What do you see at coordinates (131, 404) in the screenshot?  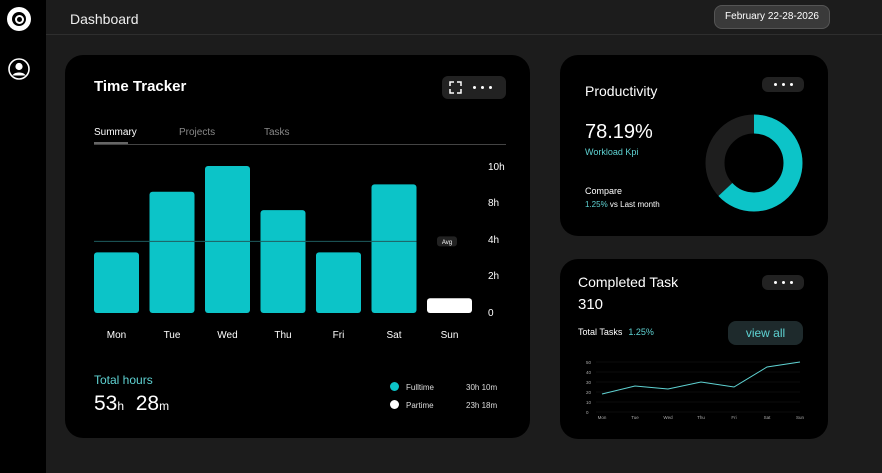 I see `total-hours-value: 53h 28m` at bounding box center [131, 404].